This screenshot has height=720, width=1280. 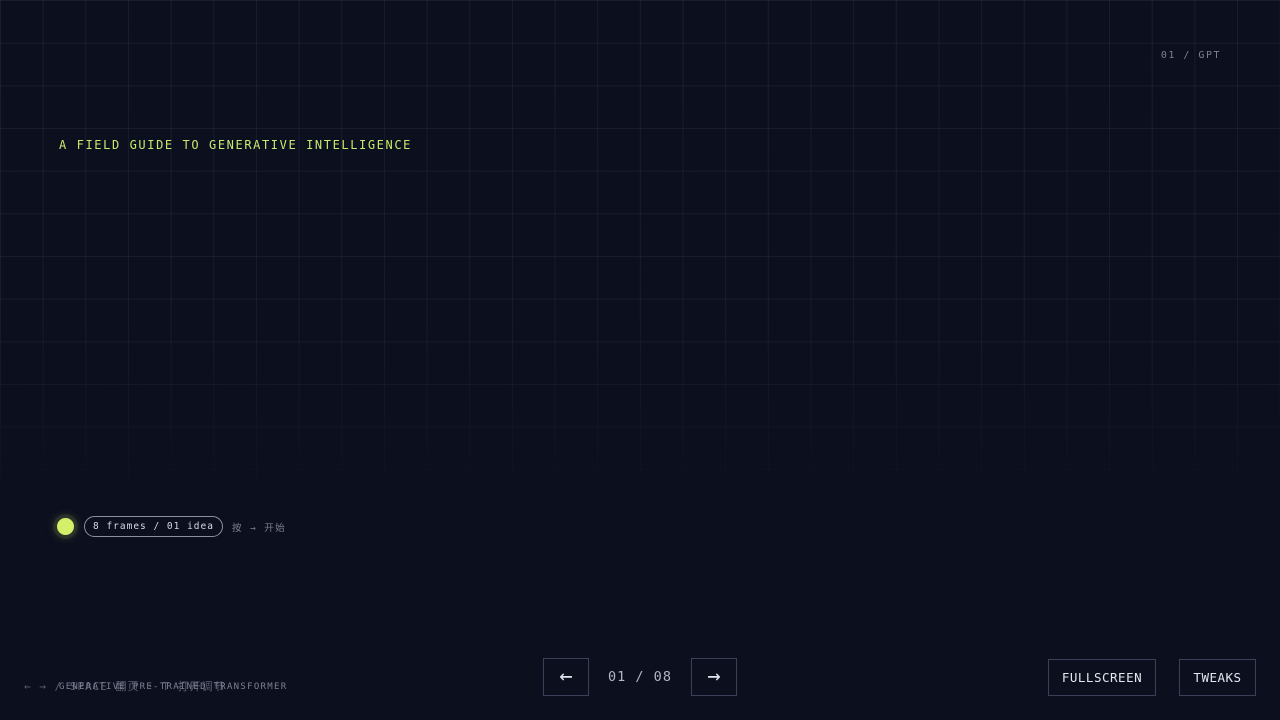 What do you see at coordinates (153, 526) in the screenshot?
I see `frames-badge: 8 frames / 01 idea` at bounding box center [153, 526].